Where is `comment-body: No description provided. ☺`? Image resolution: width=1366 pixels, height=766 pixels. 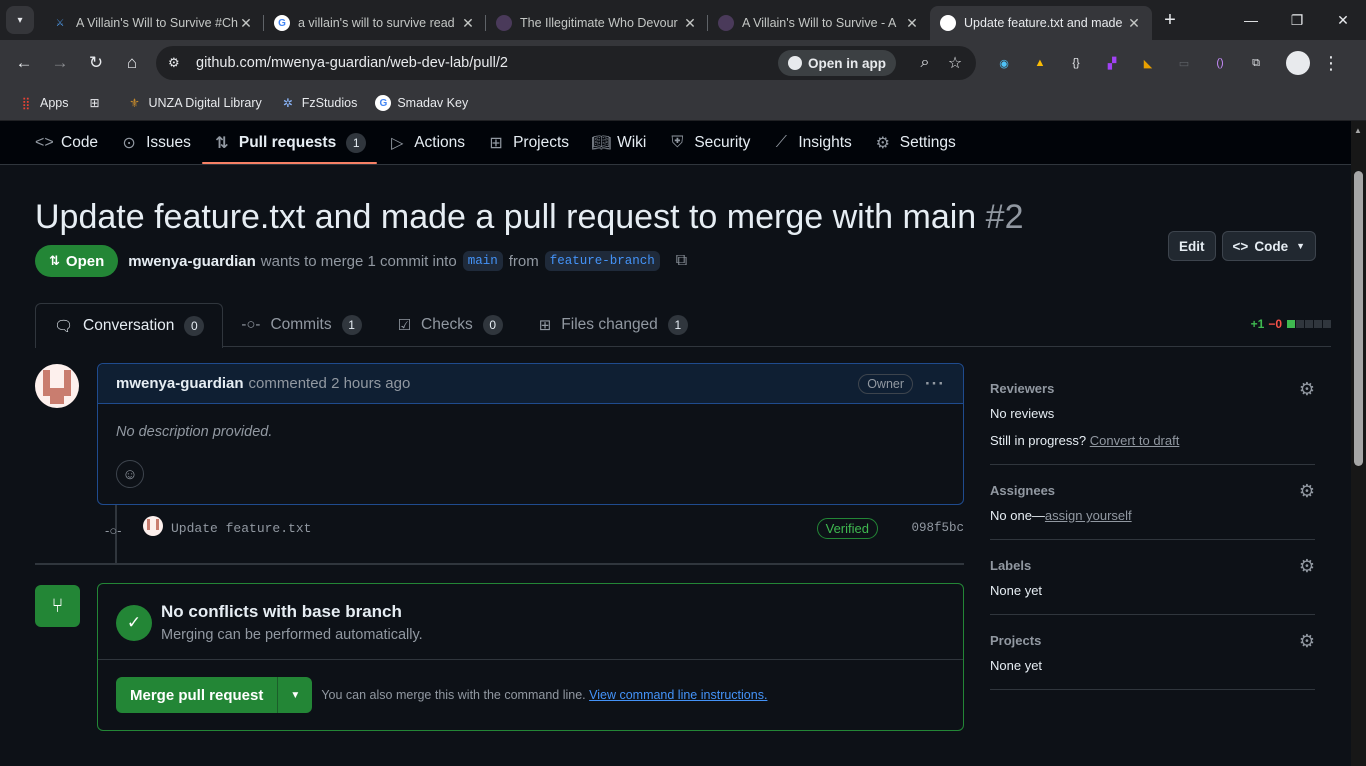
comment-body: No description provided. ☺ is located at coordinates (530, 454).